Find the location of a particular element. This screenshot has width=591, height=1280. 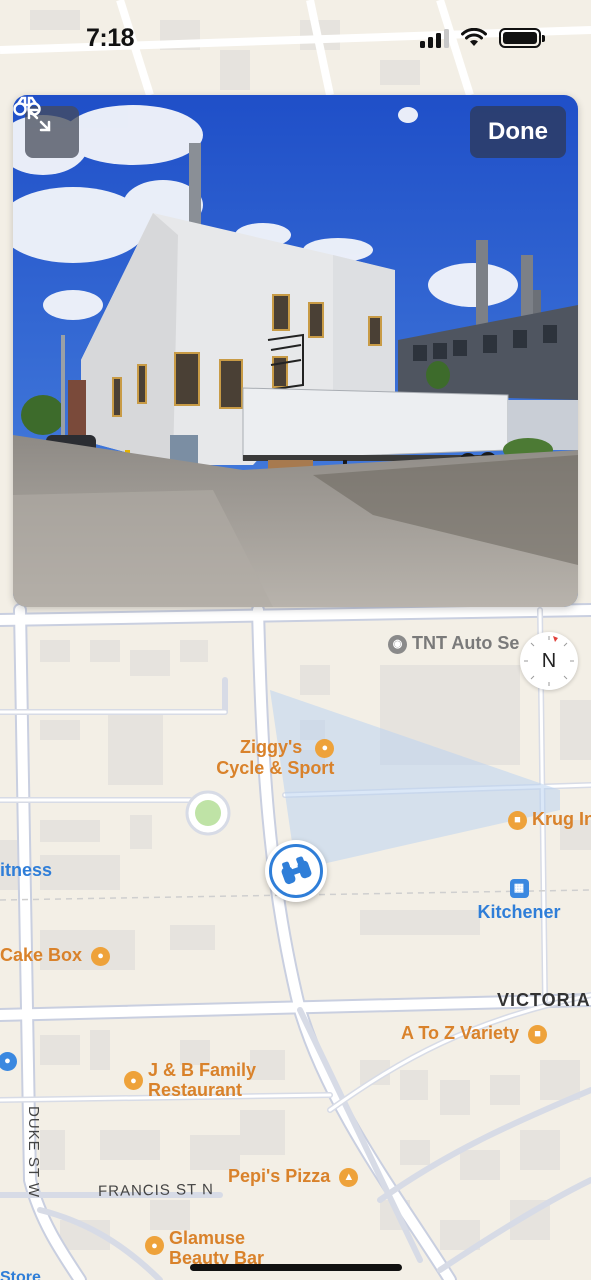

fork-knife-icon: ● is located at coordinates (133, 1080).